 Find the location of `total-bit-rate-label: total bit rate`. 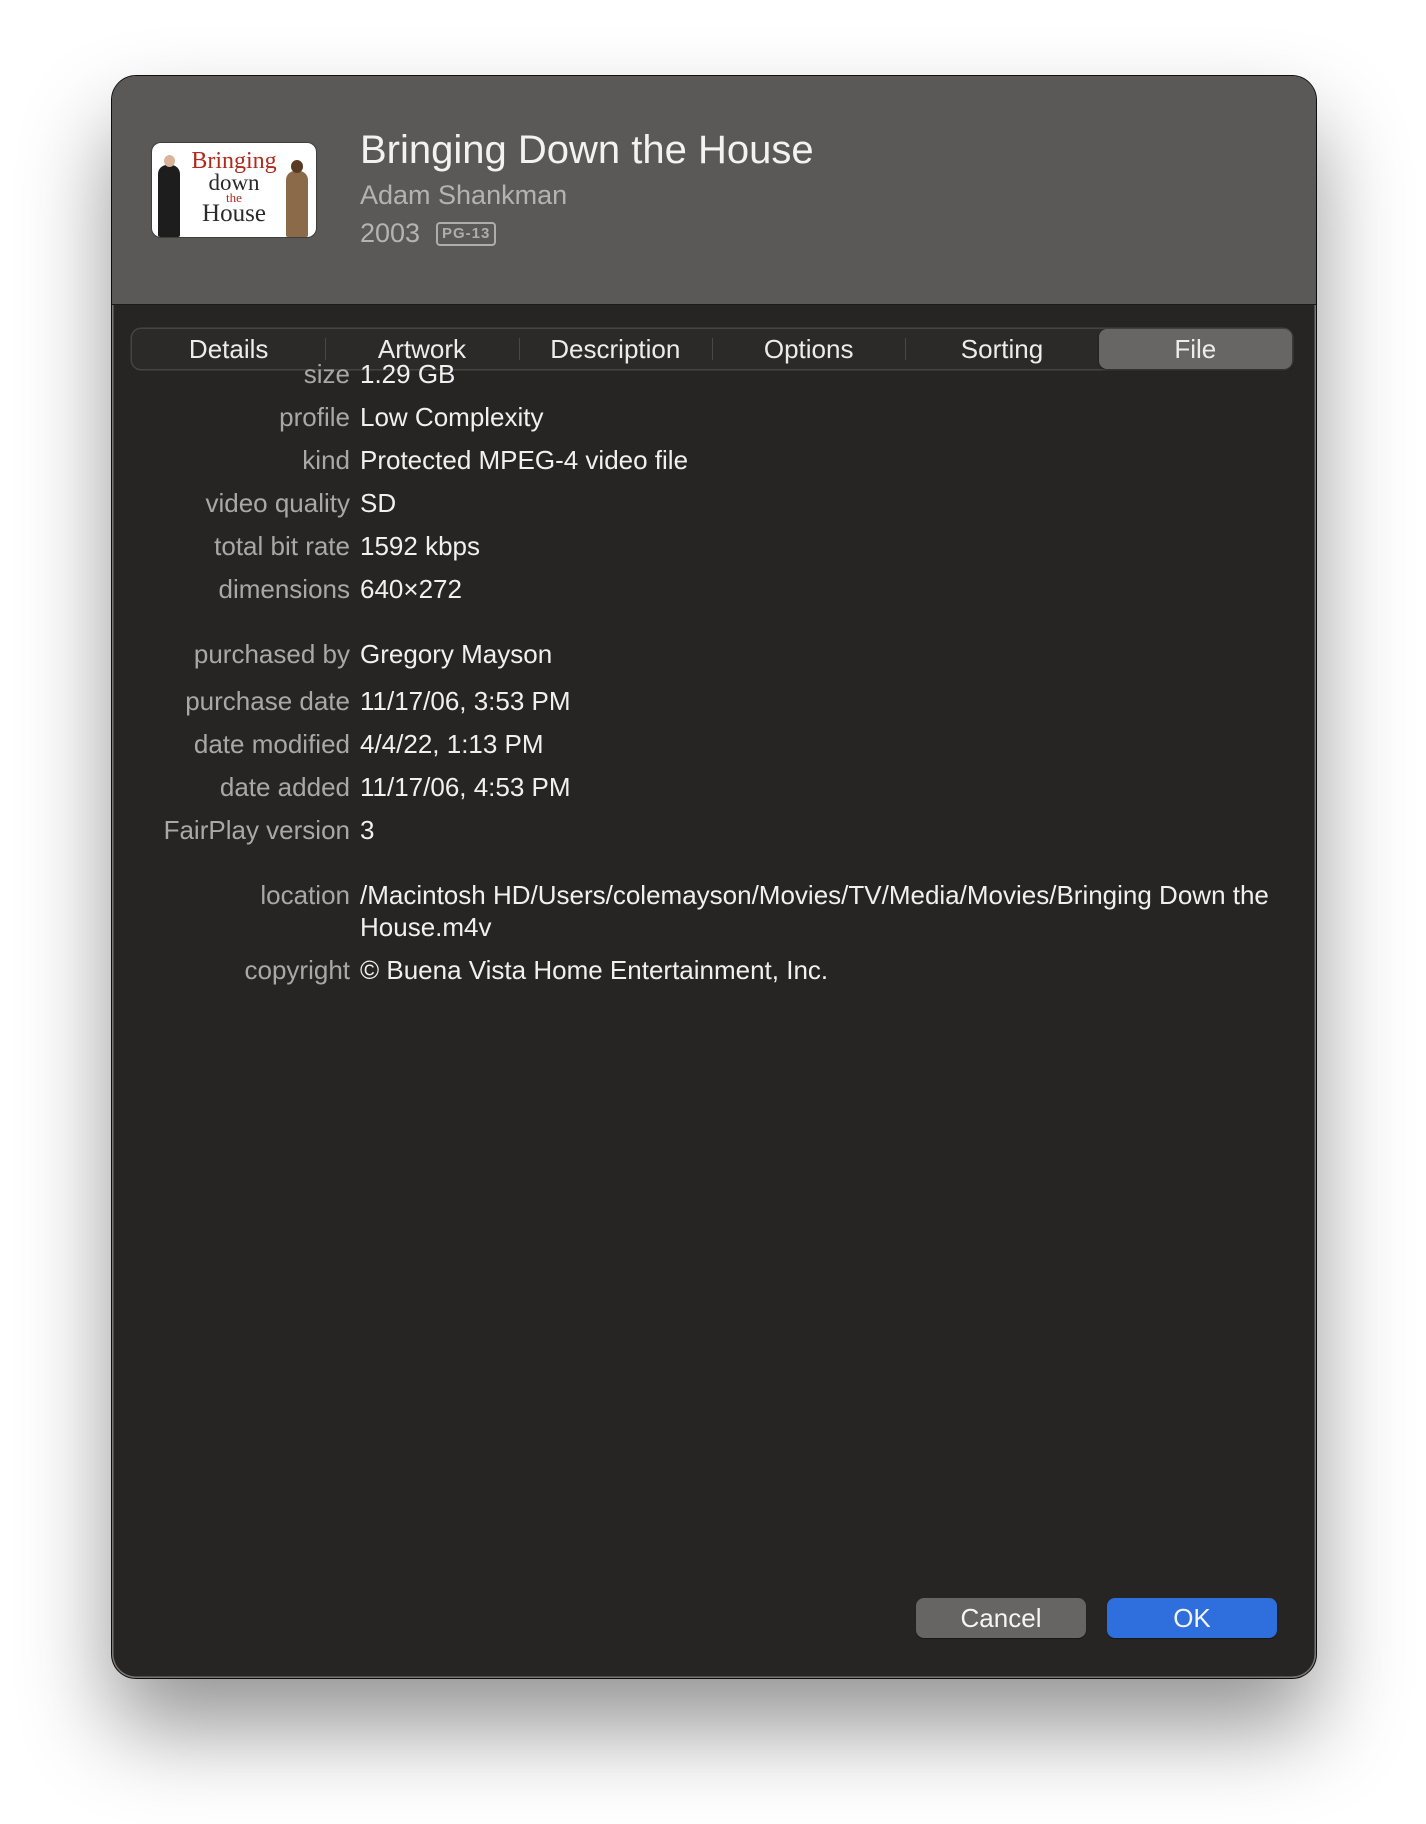

total-bit-rate-label: total bit rate is located at coordinates (282, 546).